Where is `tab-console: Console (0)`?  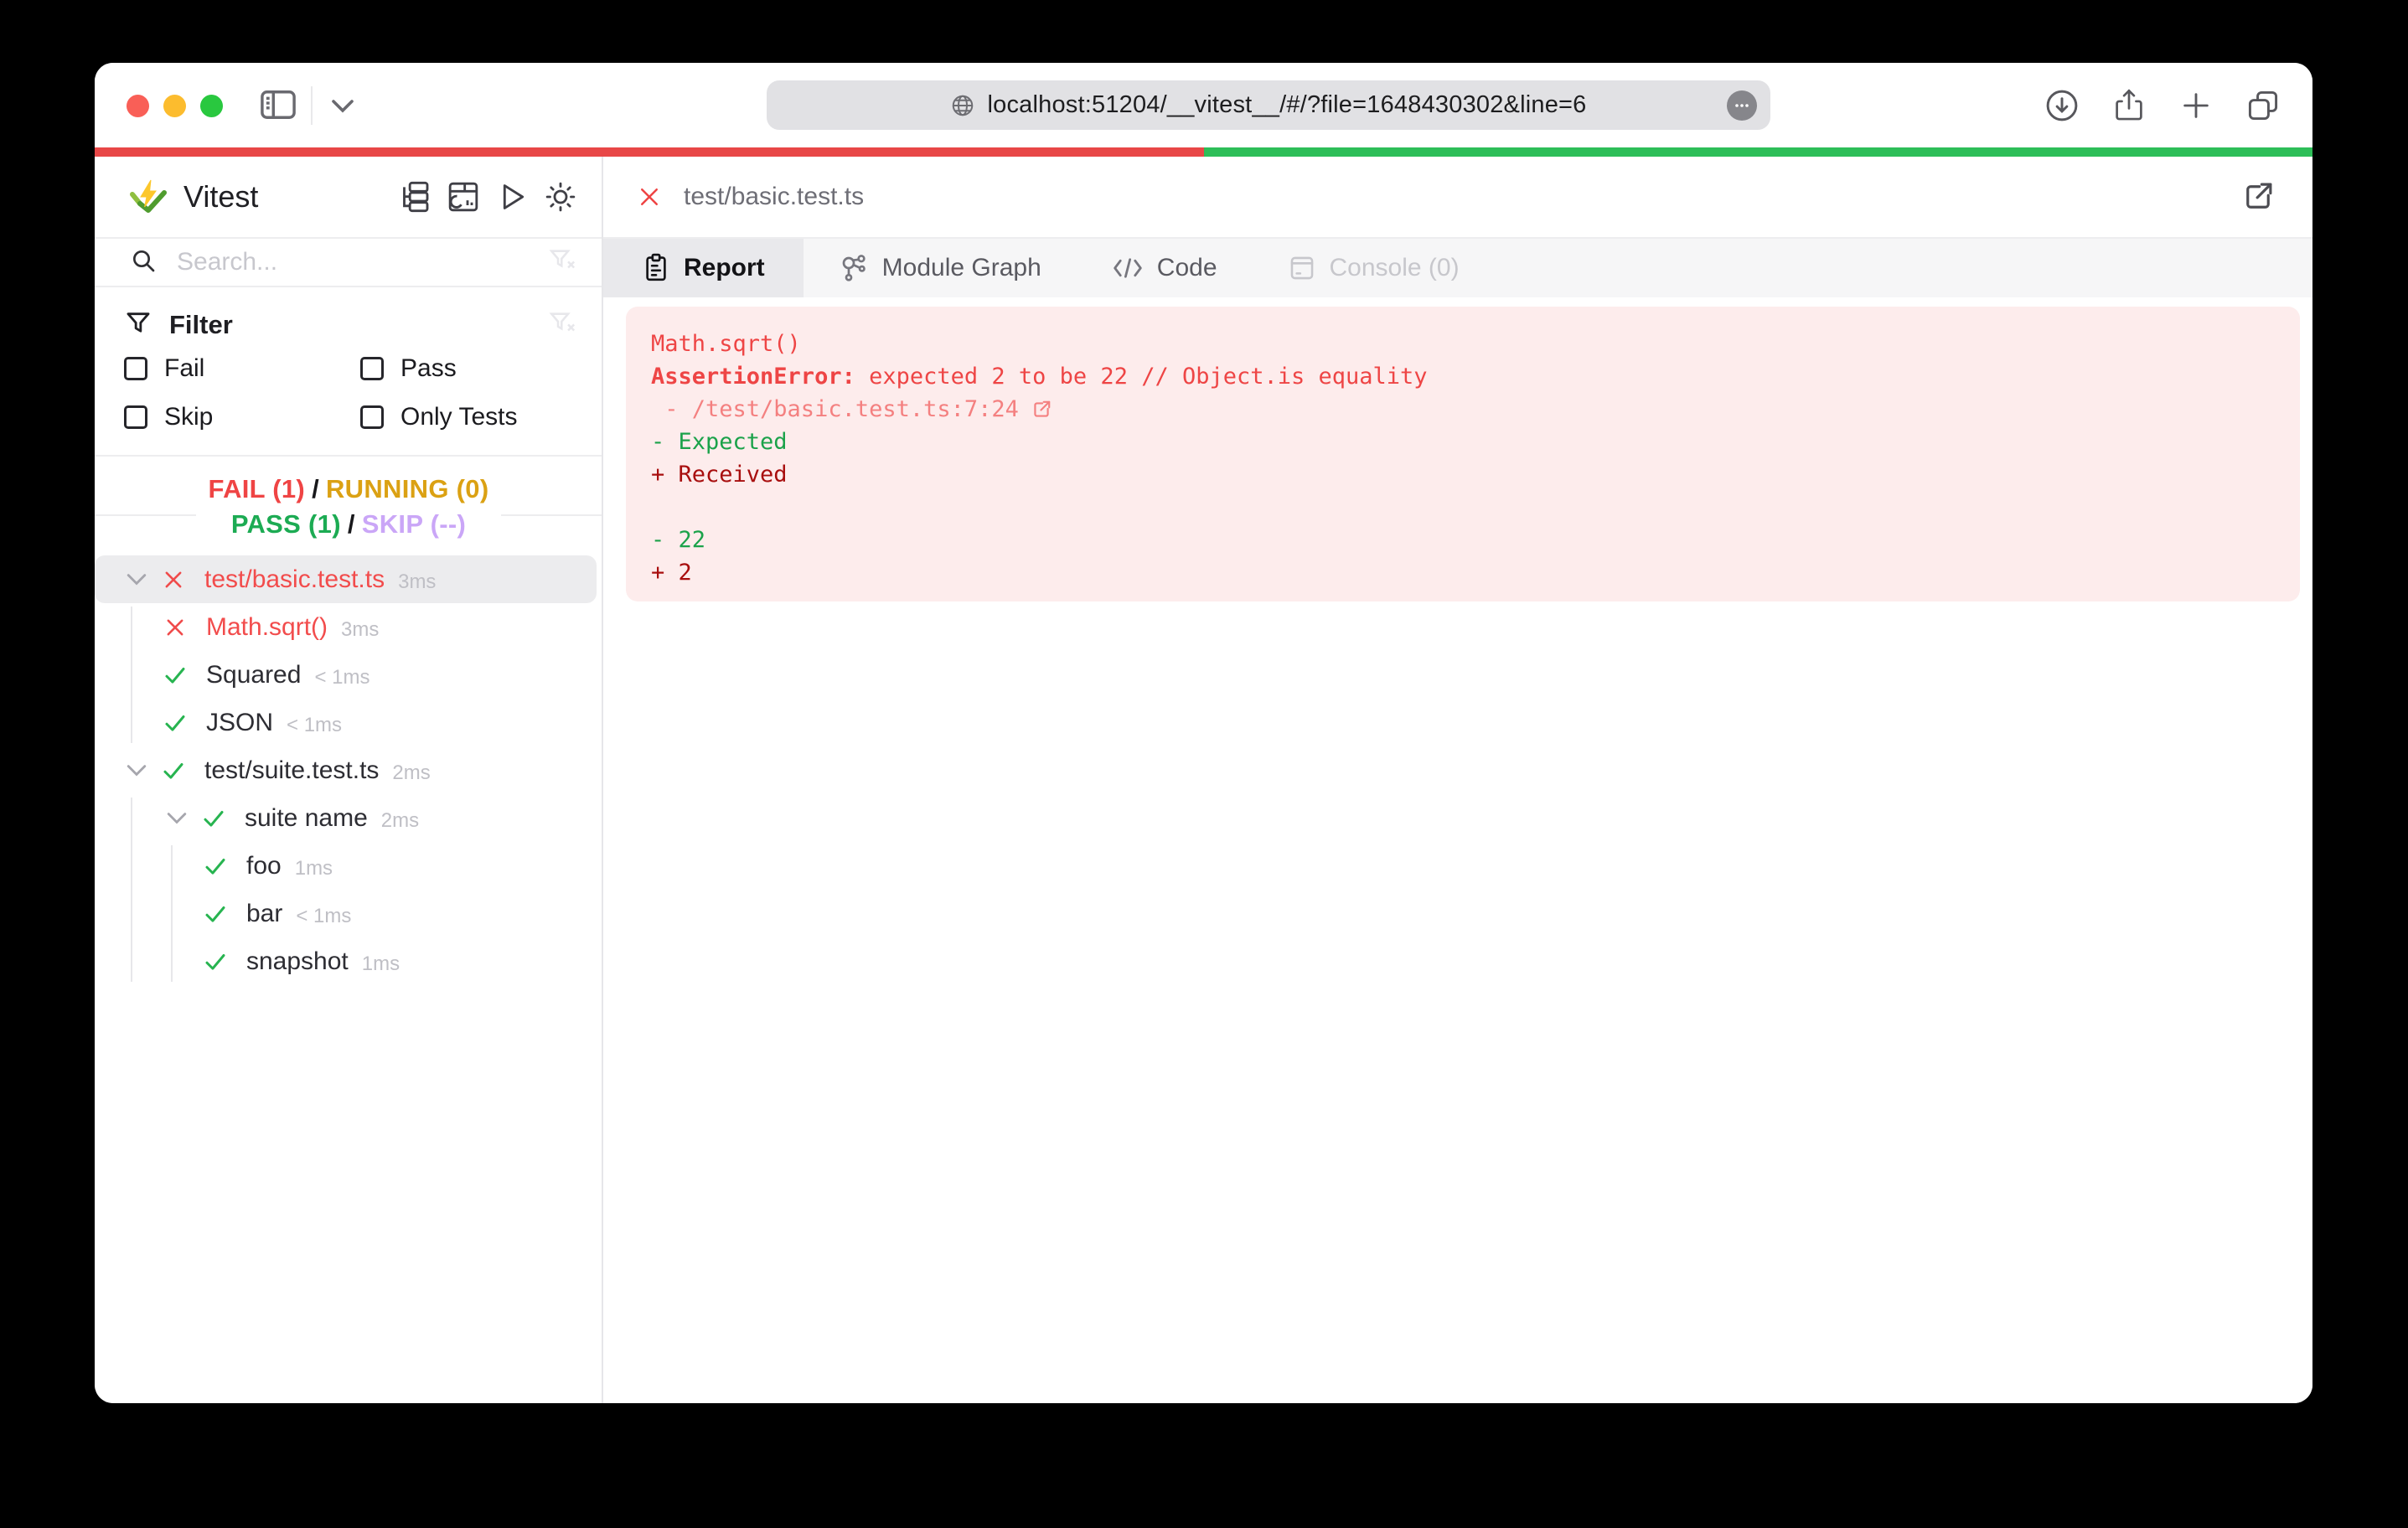 tab-console: Console (0) is located at coordinates (1374, 268).